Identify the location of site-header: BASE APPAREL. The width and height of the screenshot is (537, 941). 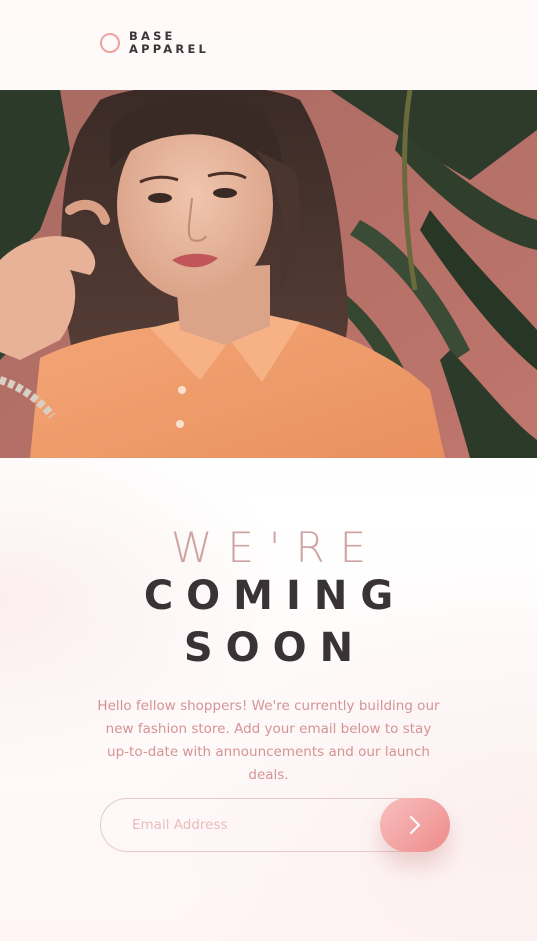
(268, 45).